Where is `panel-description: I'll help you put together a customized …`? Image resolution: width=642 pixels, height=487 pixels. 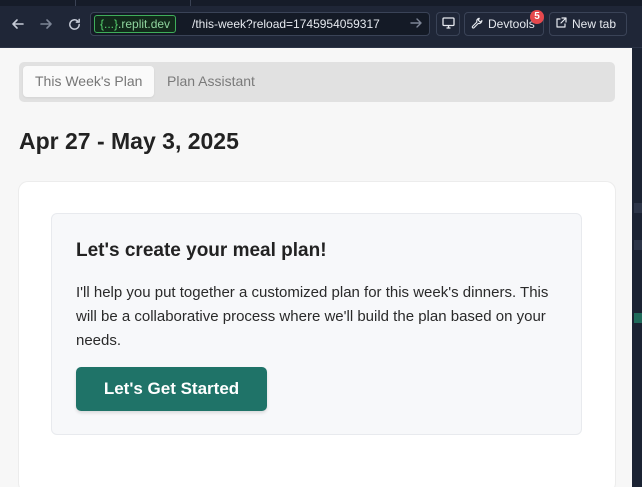 panel-description: I'll help you put together a customized … is located at coordinates (312, 316).